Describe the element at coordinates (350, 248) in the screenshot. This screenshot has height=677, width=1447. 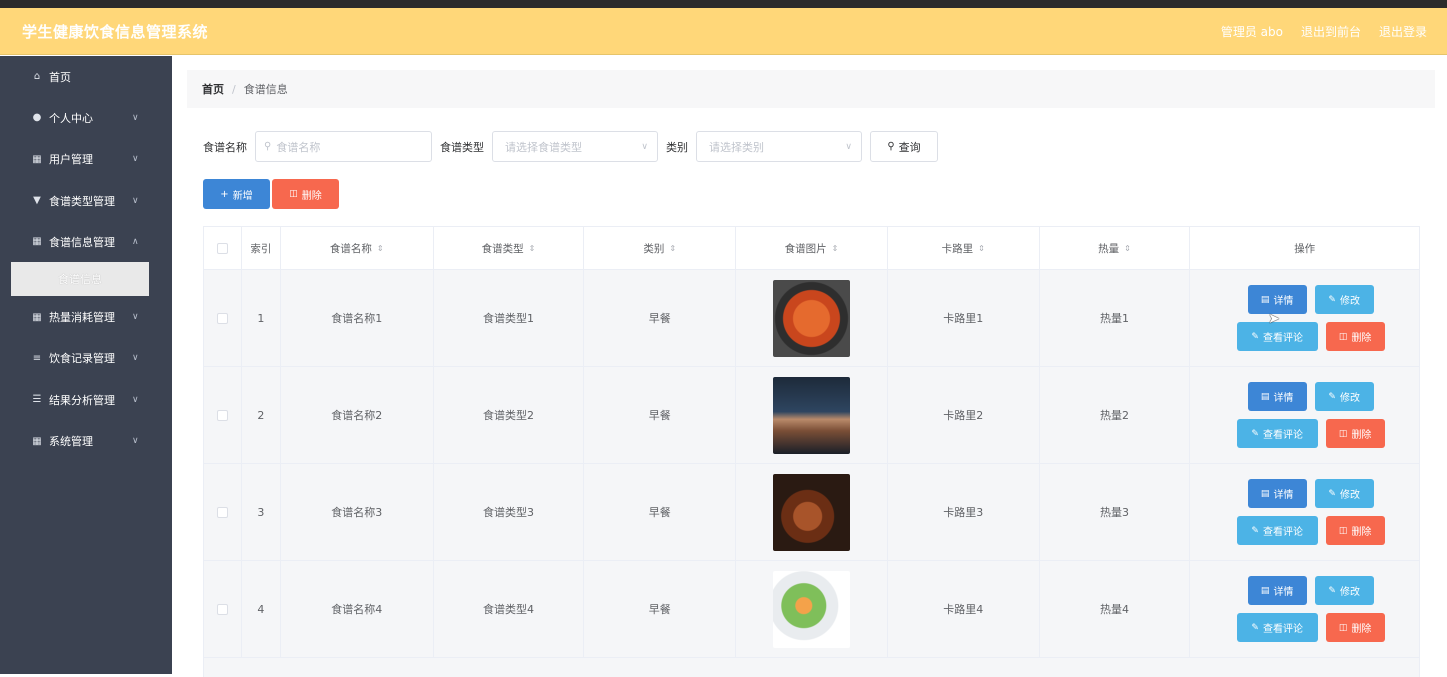
I see `column-header-label: 食谱名称` at that location.